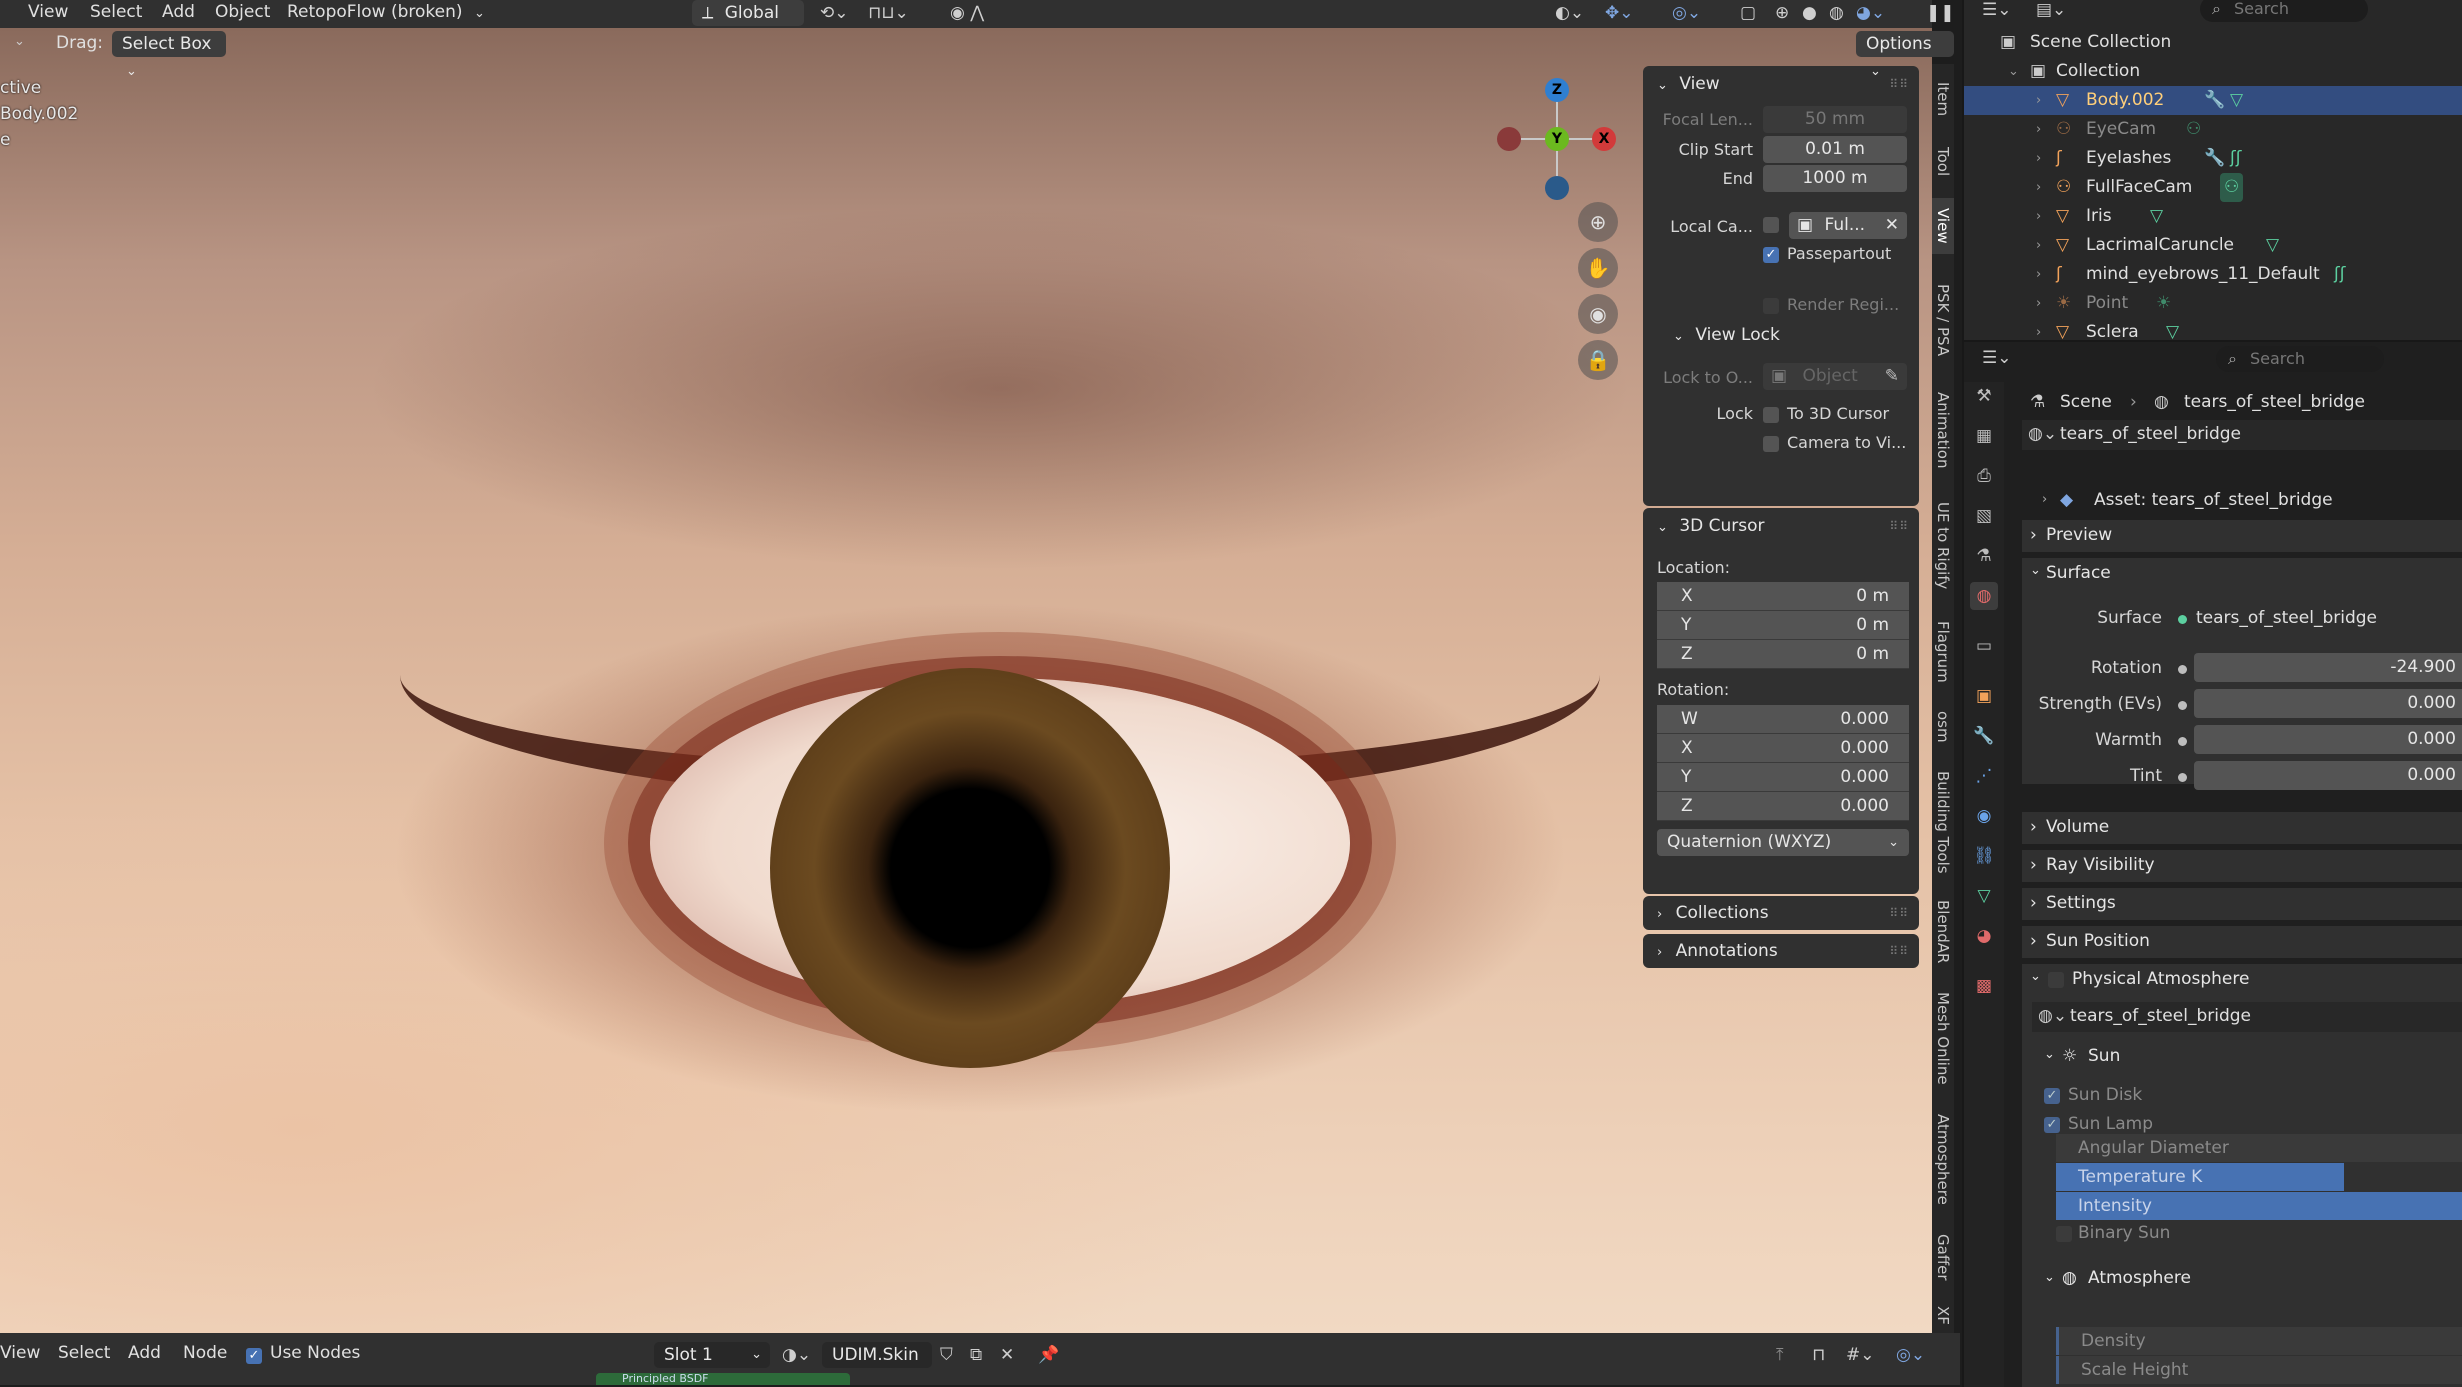  I want to click on intensity-field: Intensity, so click(2259, 1206).